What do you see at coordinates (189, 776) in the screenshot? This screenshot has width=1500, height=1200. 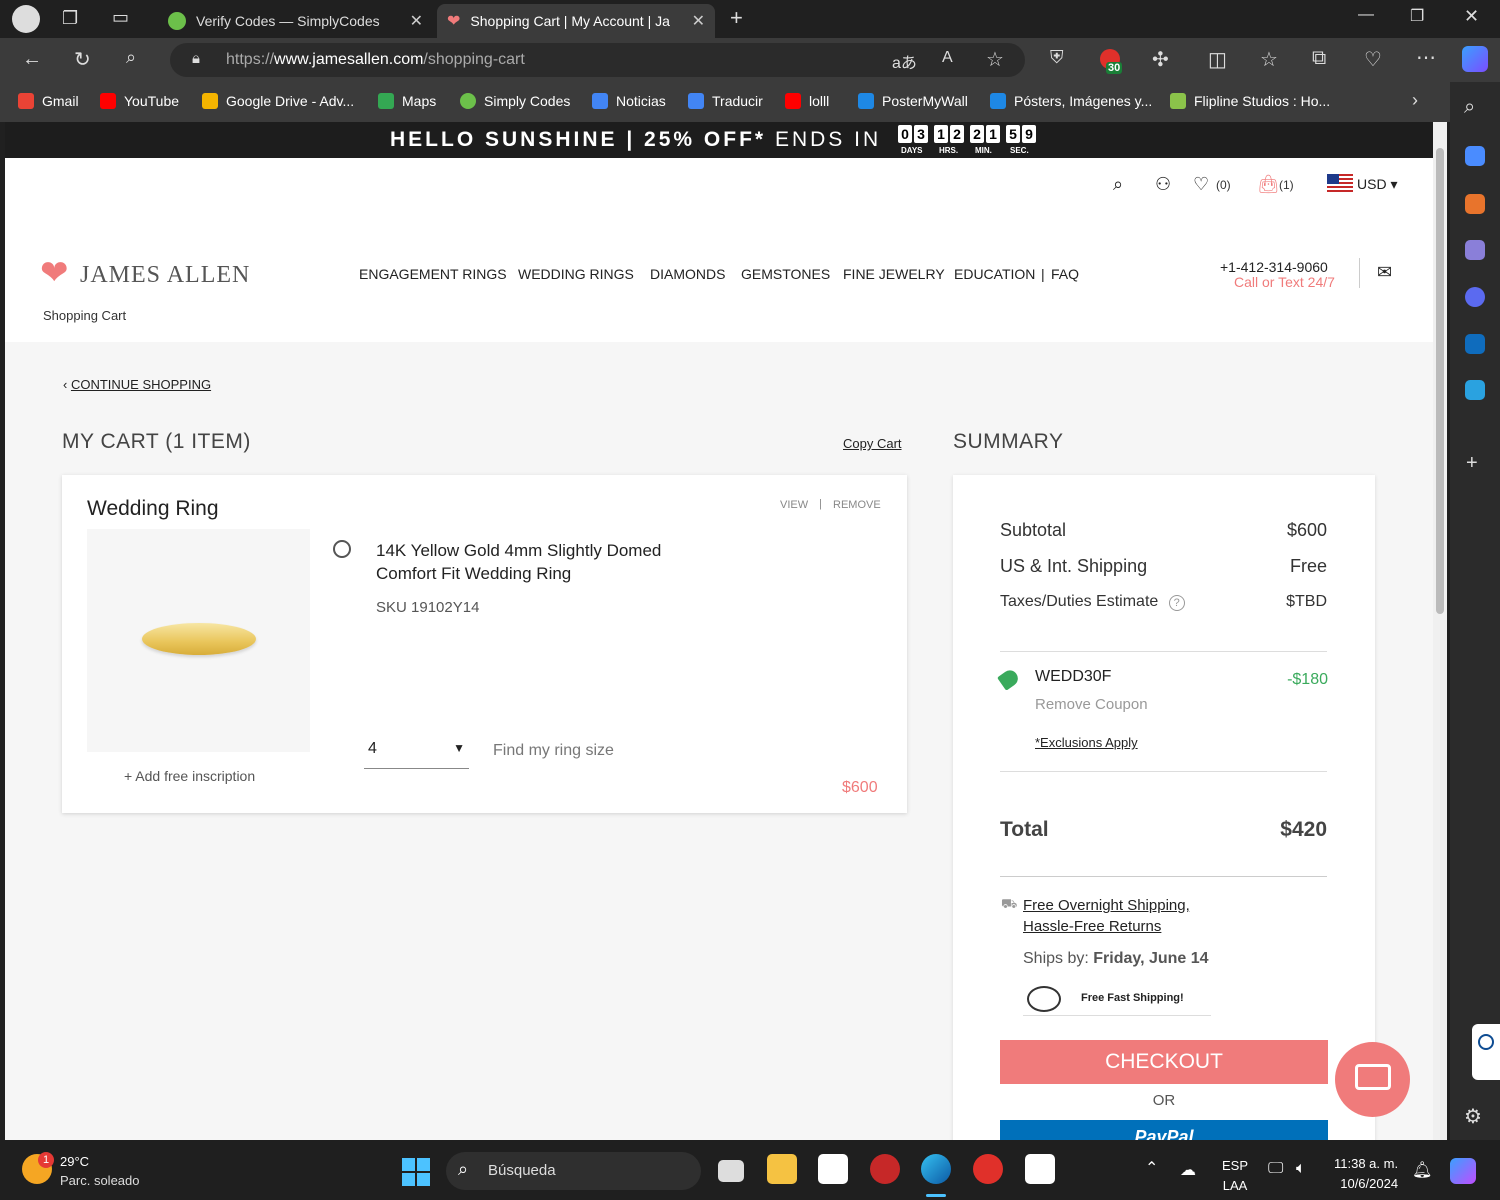 I see `add-inscription-link: + Add free inscription` at bounding box center [189, 776].